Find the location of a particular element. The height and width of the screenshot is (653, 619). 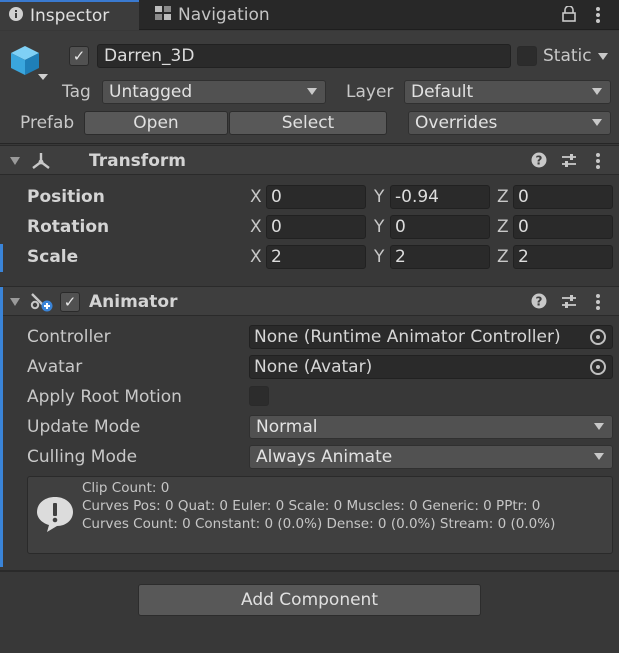

culling-mode-label: Culling Mode is located at coordinates (82, 457).